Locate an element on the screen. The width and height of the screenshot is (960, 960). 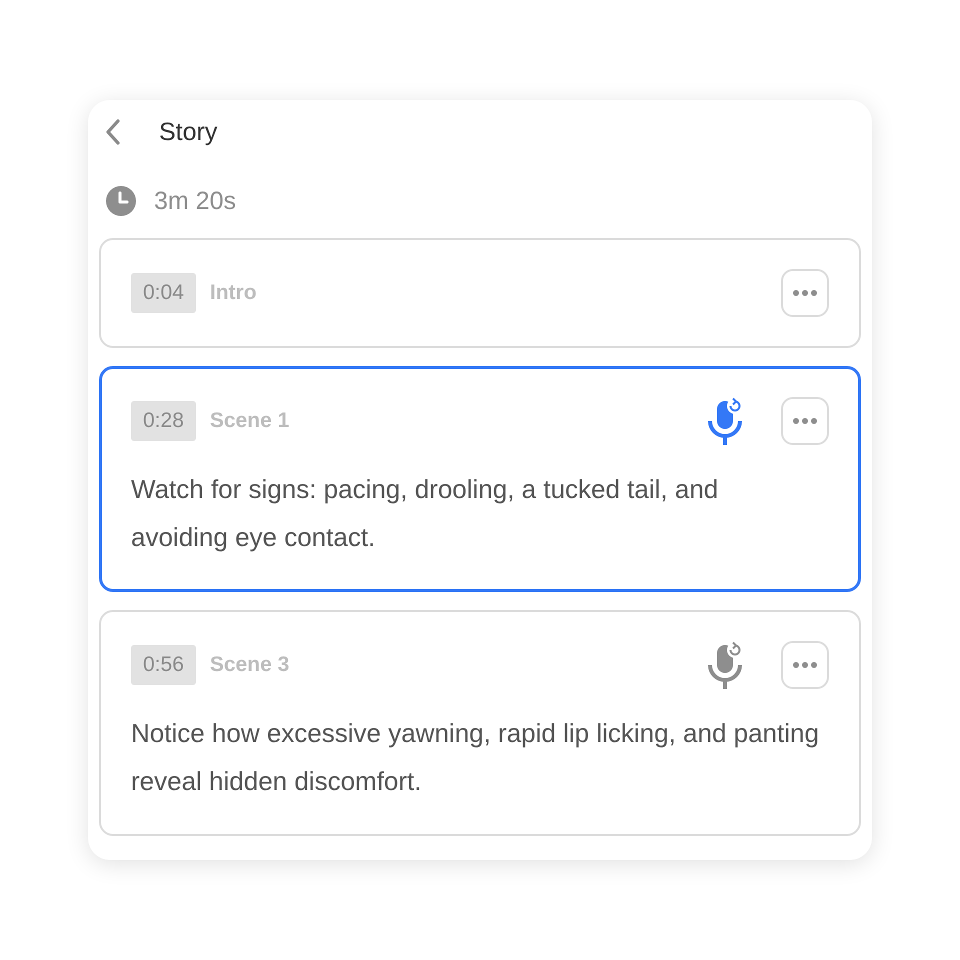
scene-text: Notice how excessive yawning, rapid lip licking, and panting reveal hidden discomfort. is located at coordinates (475, 757).